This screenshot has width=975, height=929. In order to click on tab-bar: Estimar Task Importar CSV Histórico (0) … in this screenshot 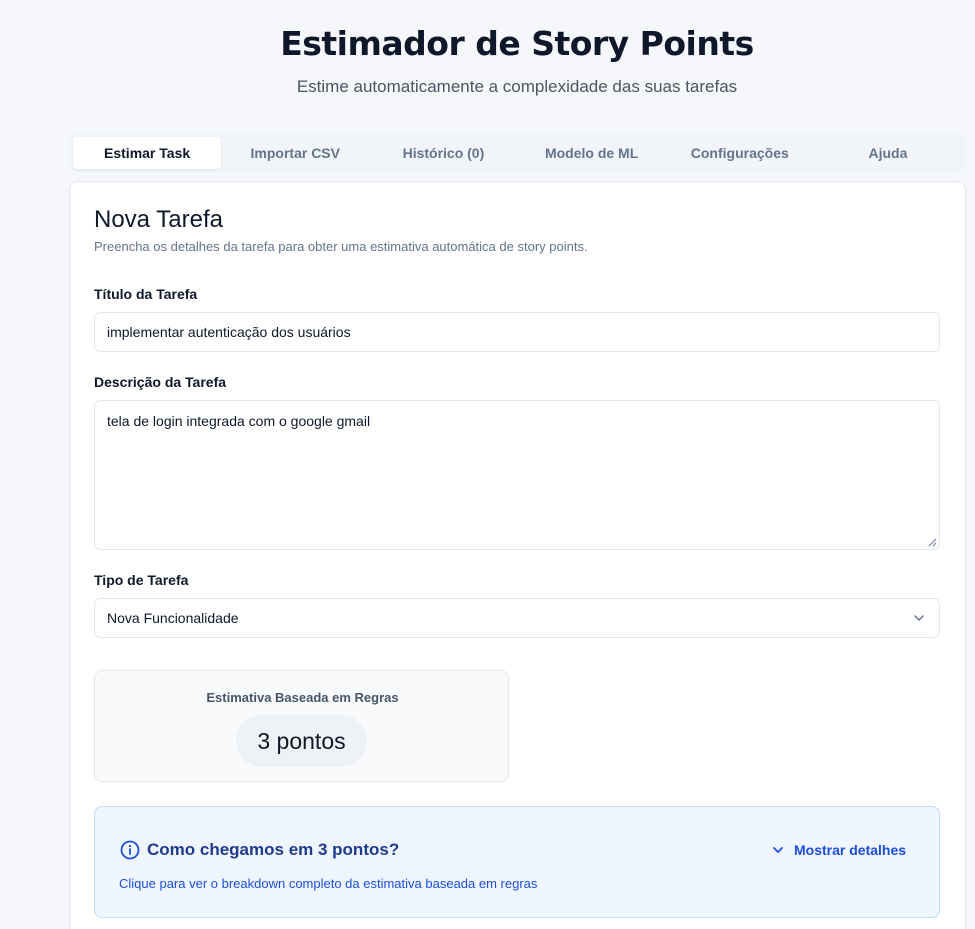, I will do `click(517, 153)`.